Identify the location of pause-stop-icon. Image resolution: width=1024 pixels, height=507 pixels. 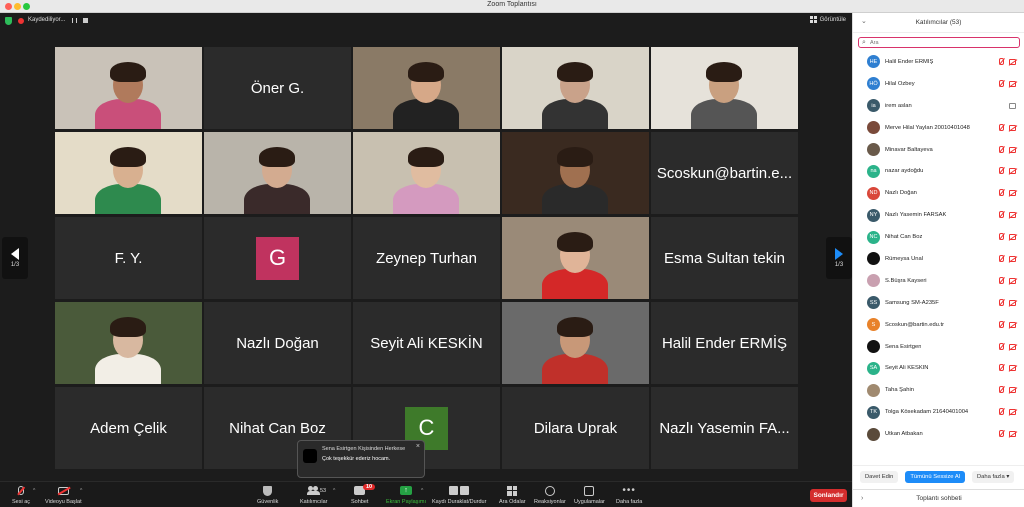
(459, 490).